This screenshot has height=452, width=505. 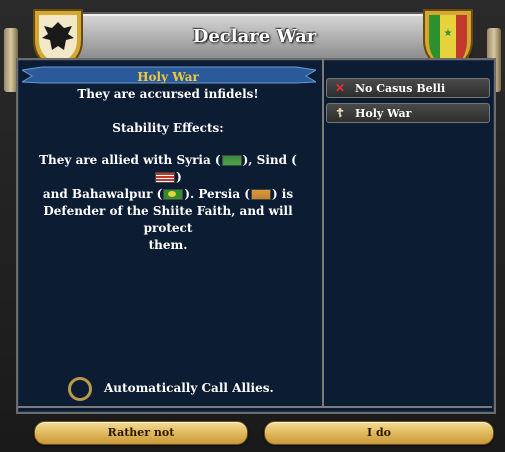 I want to click on i-do-button: I do, so click(x=379, y=433).